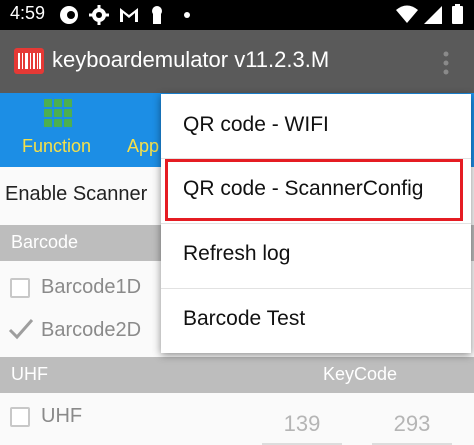  I want to click on tab-app: App, so click(138, 130).